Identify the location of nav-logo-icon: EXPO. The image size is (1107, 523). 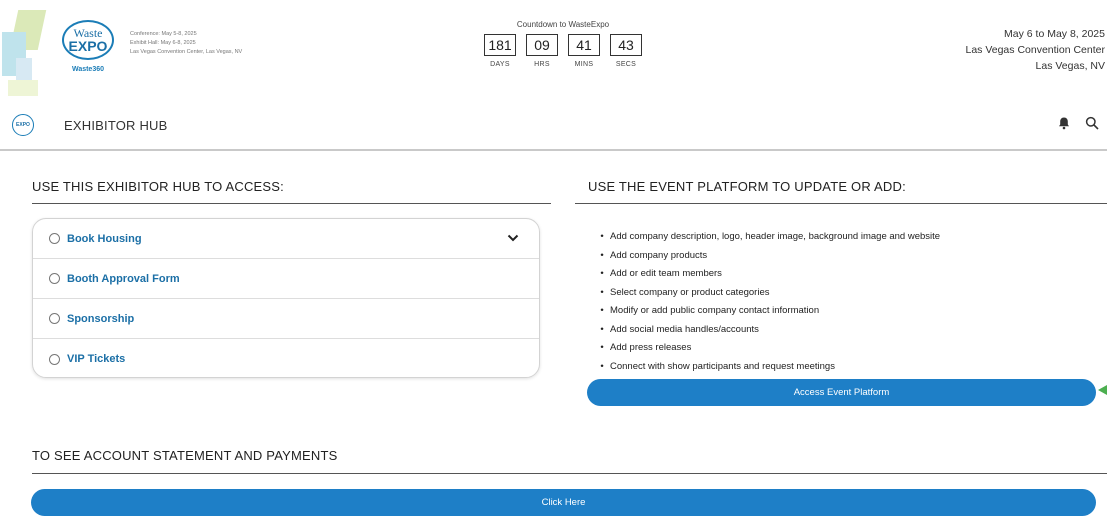
(23, 125).